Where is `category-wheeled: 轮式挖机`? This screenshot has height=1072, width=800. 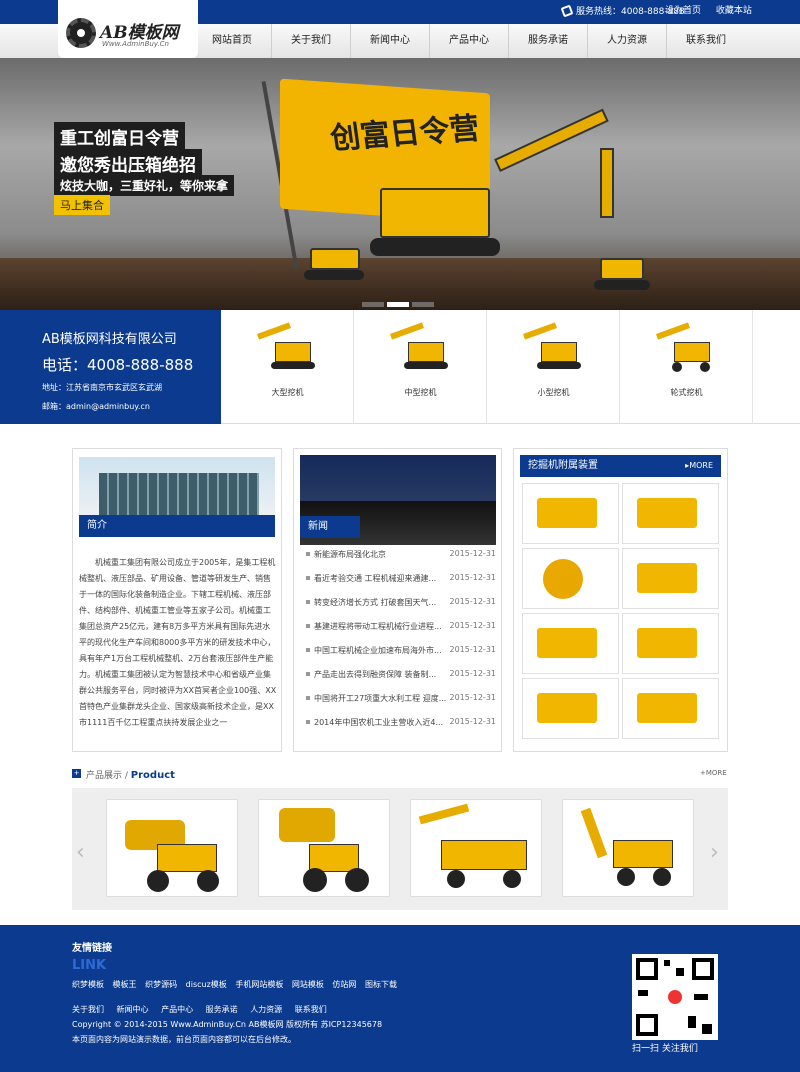 category-wheeled: 轮式挖机 is located at coordinates (686, 367).